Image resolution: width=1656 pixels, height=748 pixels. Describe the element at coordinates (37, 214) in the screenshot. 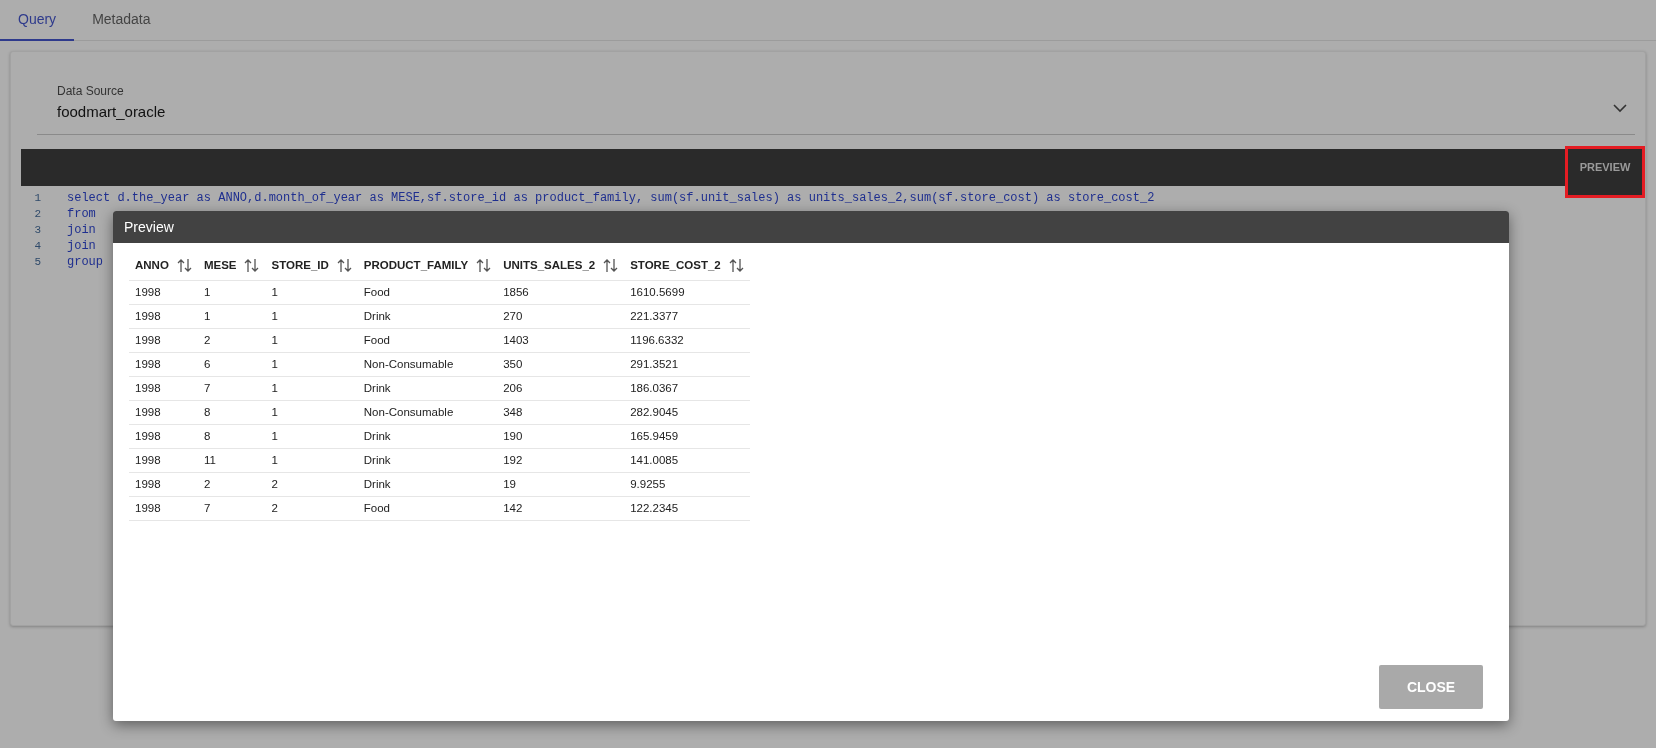

I see `line-number: 2` at that location.